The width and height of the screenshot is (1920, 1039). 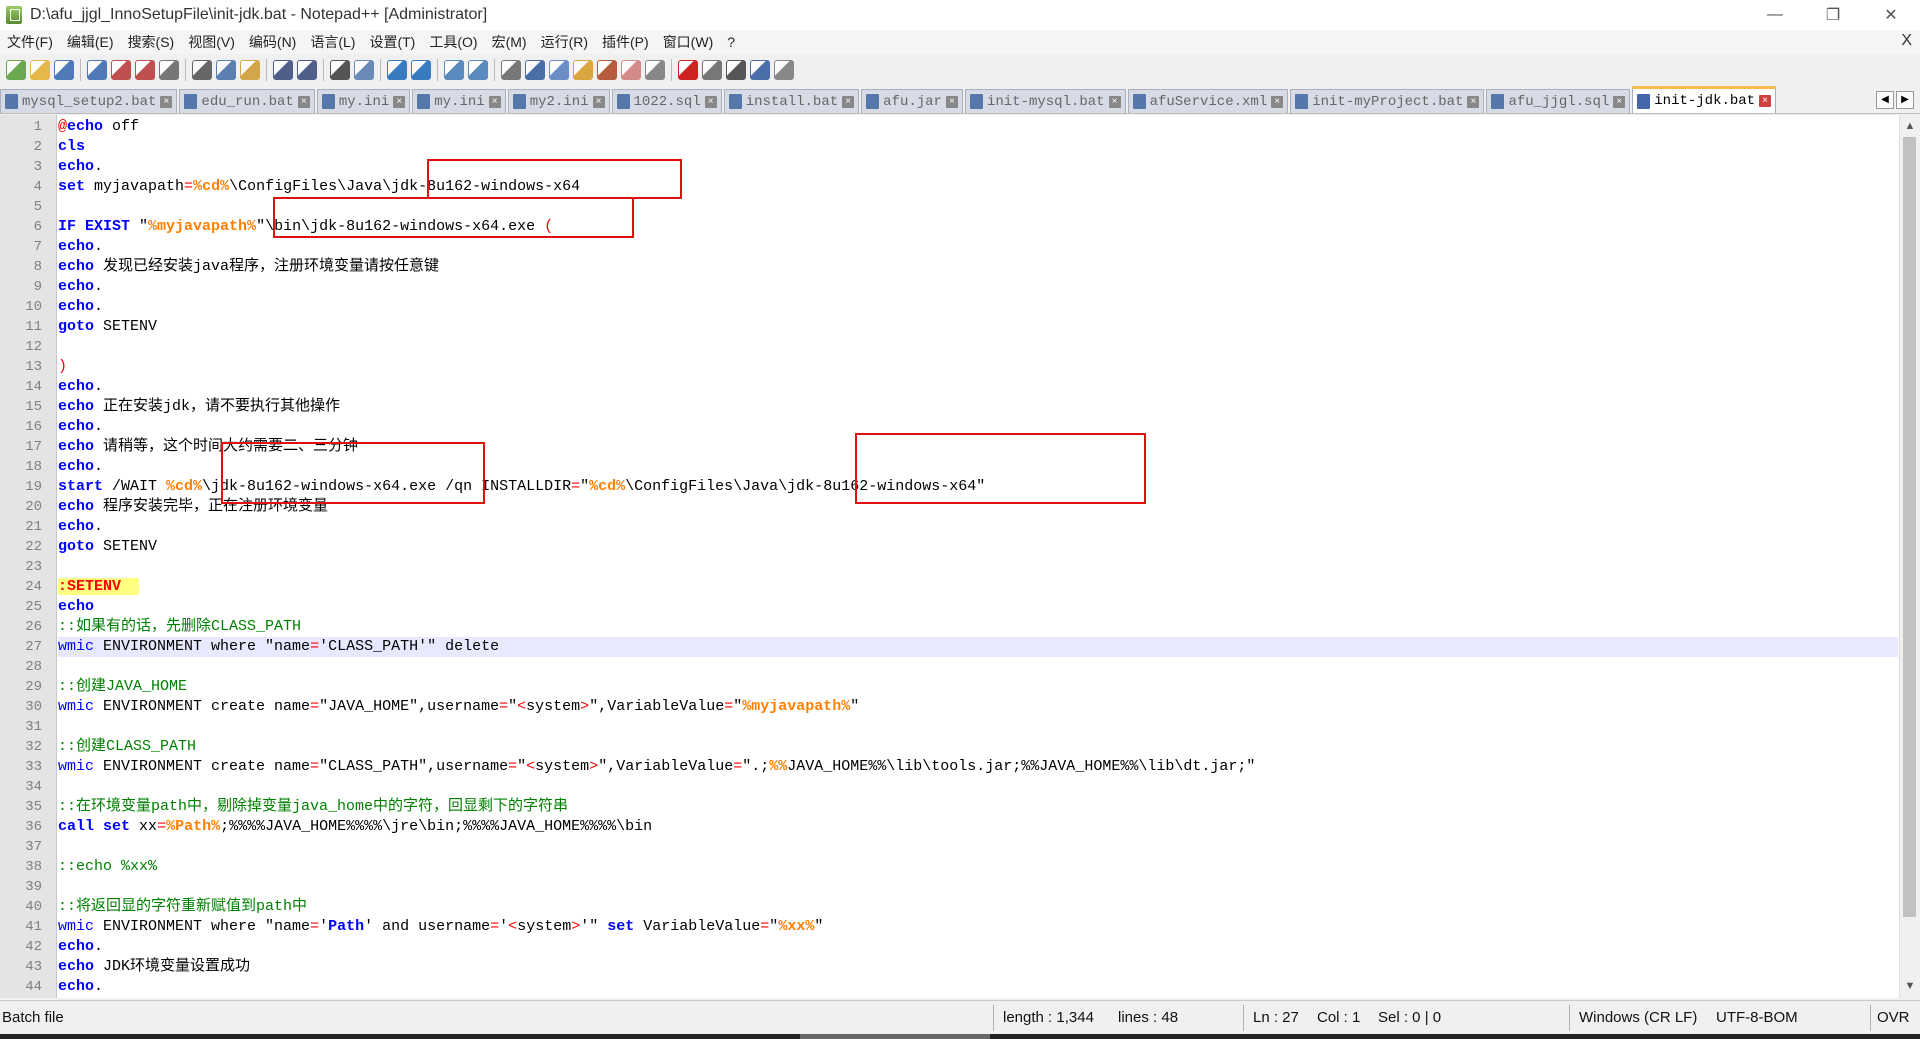 What do you see at coordinates (688, 70) in the screenshot?
I see `record-macro-icon` at bounding box center [688, 70].